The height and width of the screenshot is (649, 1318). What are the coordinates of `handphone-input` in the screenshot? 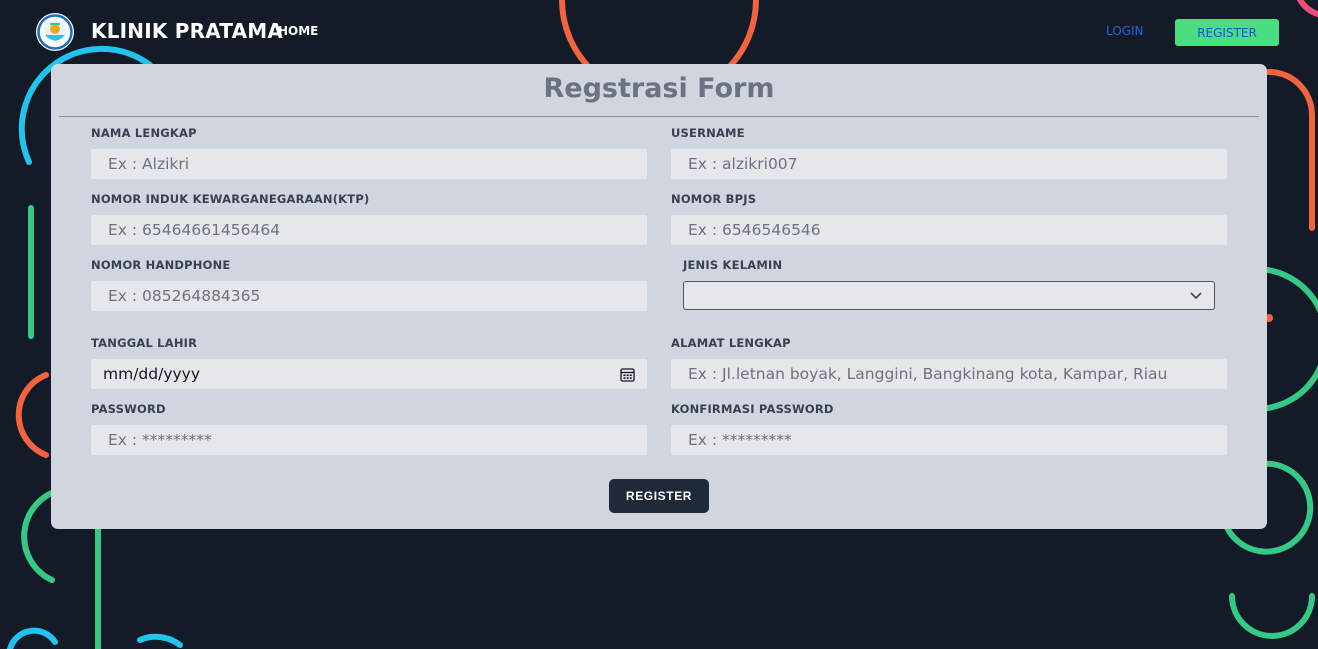 It's located at (369, 296).